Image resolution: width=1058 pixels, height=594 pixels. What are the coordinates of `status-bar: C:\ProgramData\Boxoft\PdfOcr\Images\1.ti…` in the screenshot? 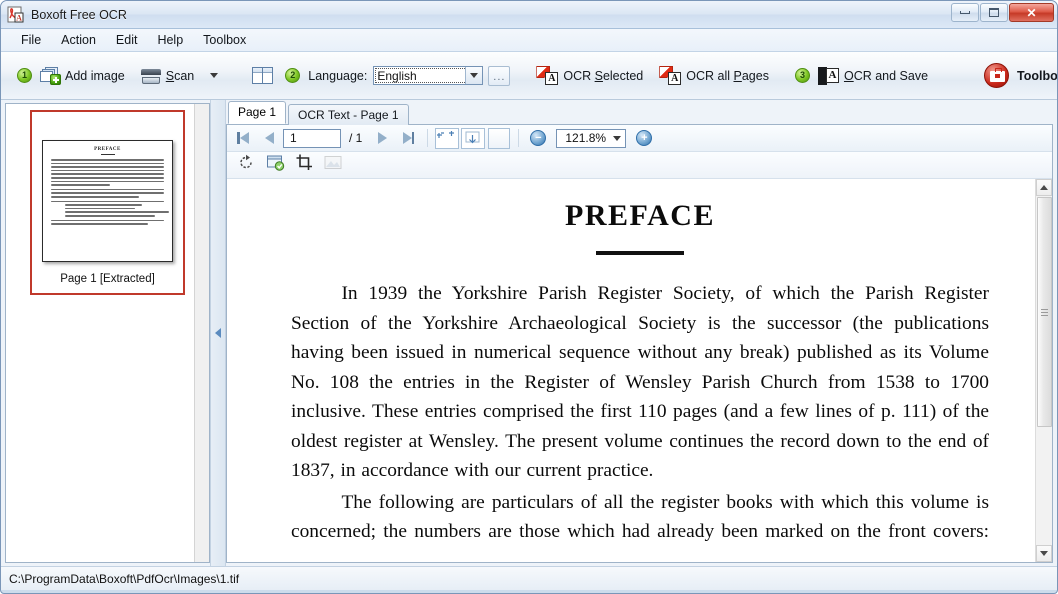 It's located at (529, 578).